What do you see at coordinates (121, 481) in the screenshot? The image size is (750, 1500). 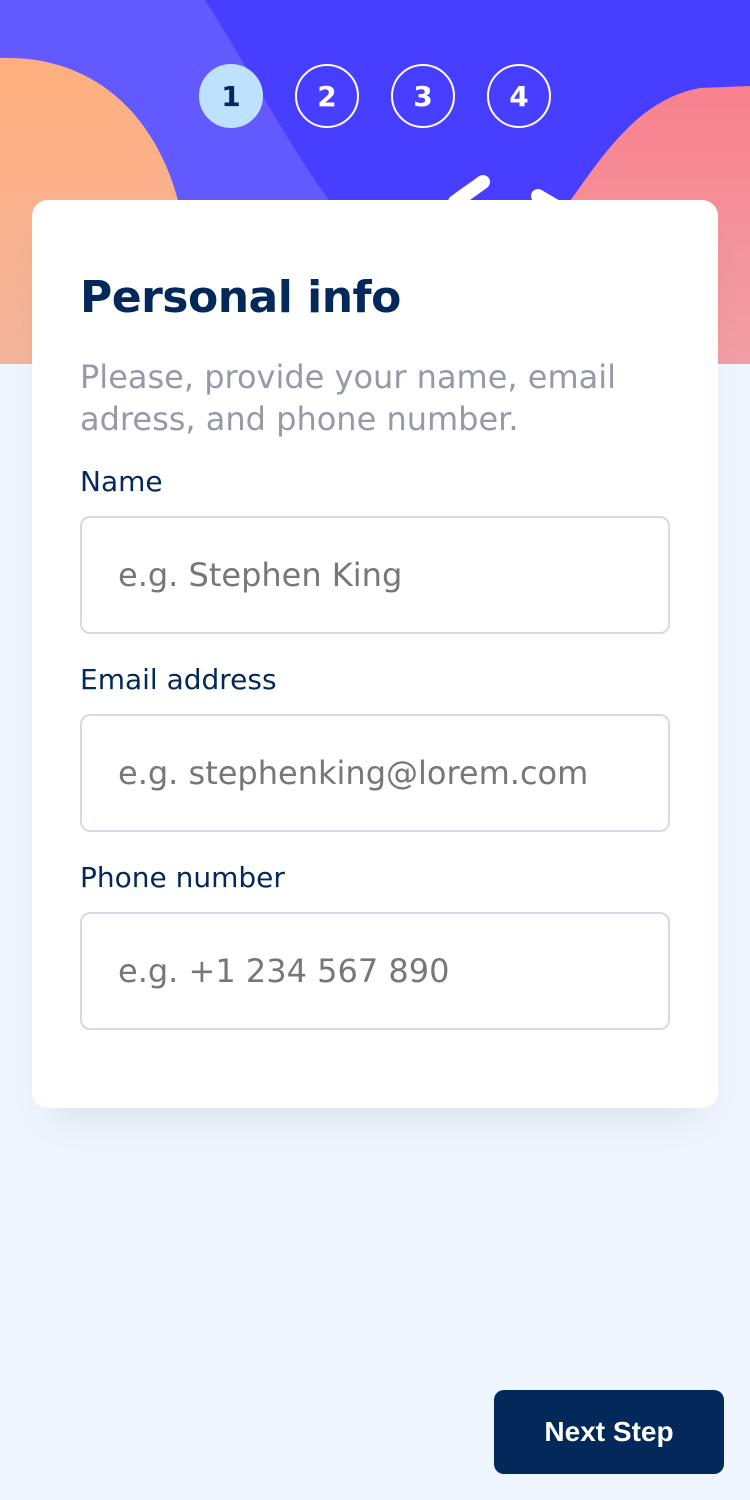 I see `name-label: Name` at bounding box center [121, 481].